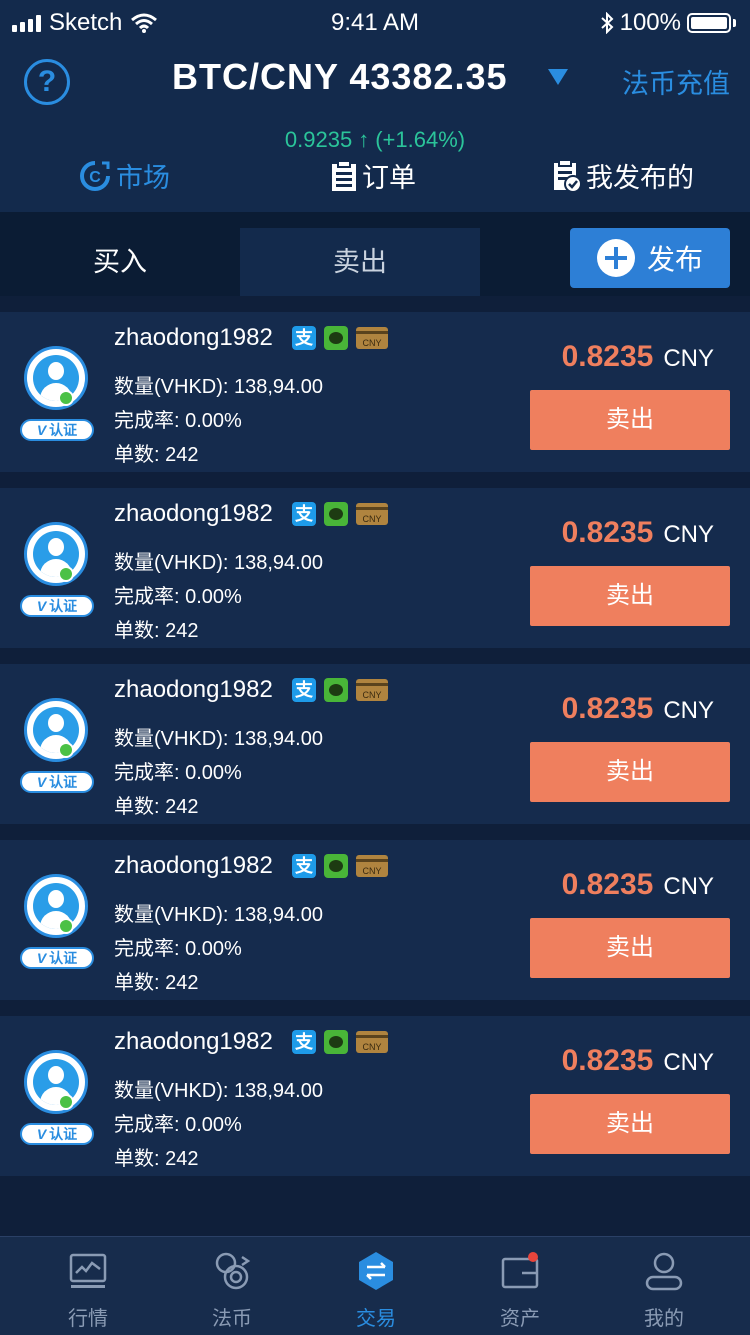 This screenshot has height=1335, width=750. I want to click on bottom-tab-assets-label: 资产, so click(520, 1319).